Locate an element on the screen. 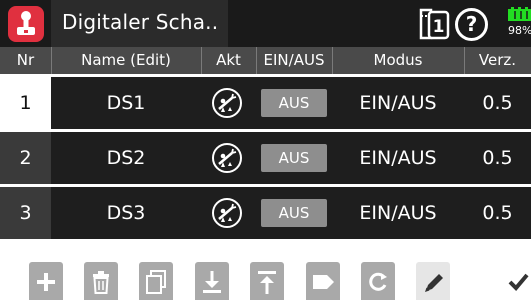 The width and height of the screenshot is (531, 300). export-icon is located at coordinates (267, 281).